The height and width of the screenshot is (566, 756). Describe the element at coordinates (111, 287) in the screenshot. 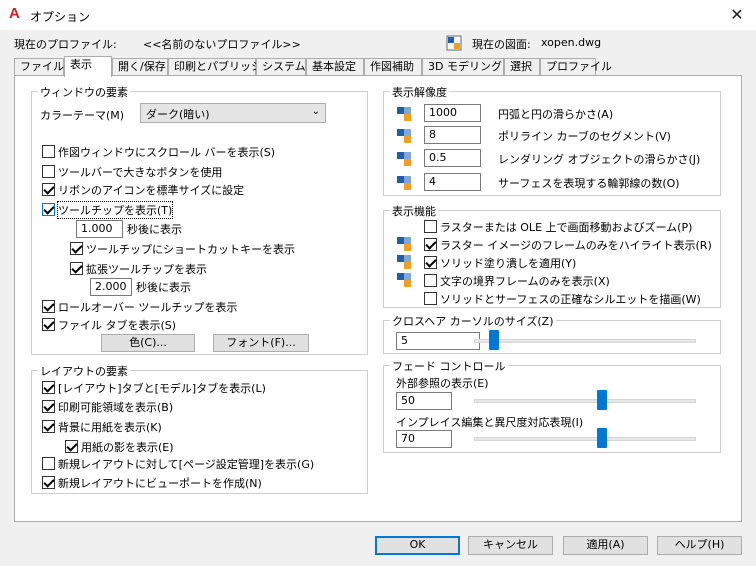

I see `extended-delay-input: 2.000` at that location.